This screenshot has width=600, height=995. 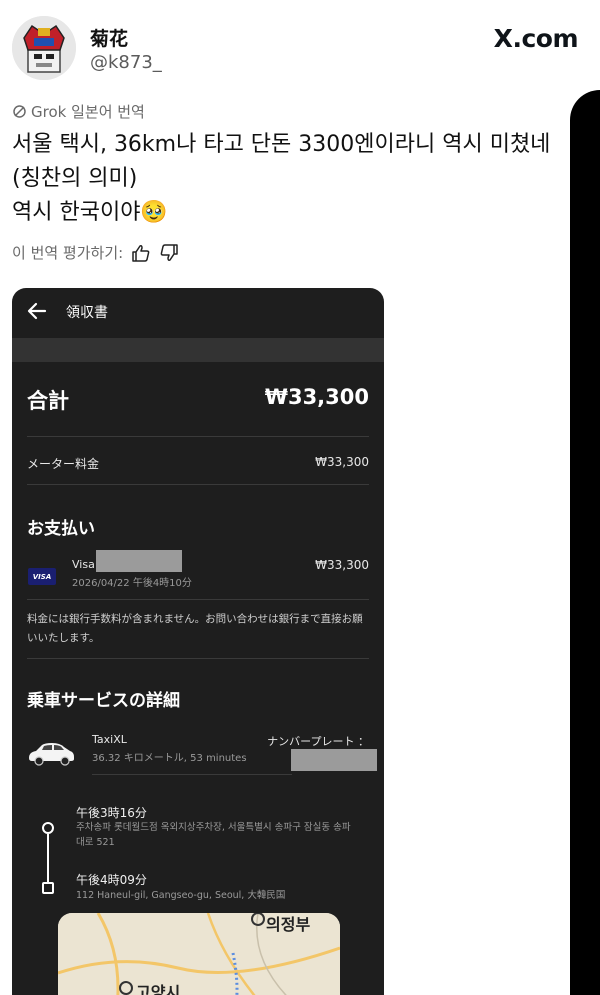 What do you see at coordinates (141, 253) in the screenshot?
I see `thumbs-up-icon` at bounding box center [141, 253].